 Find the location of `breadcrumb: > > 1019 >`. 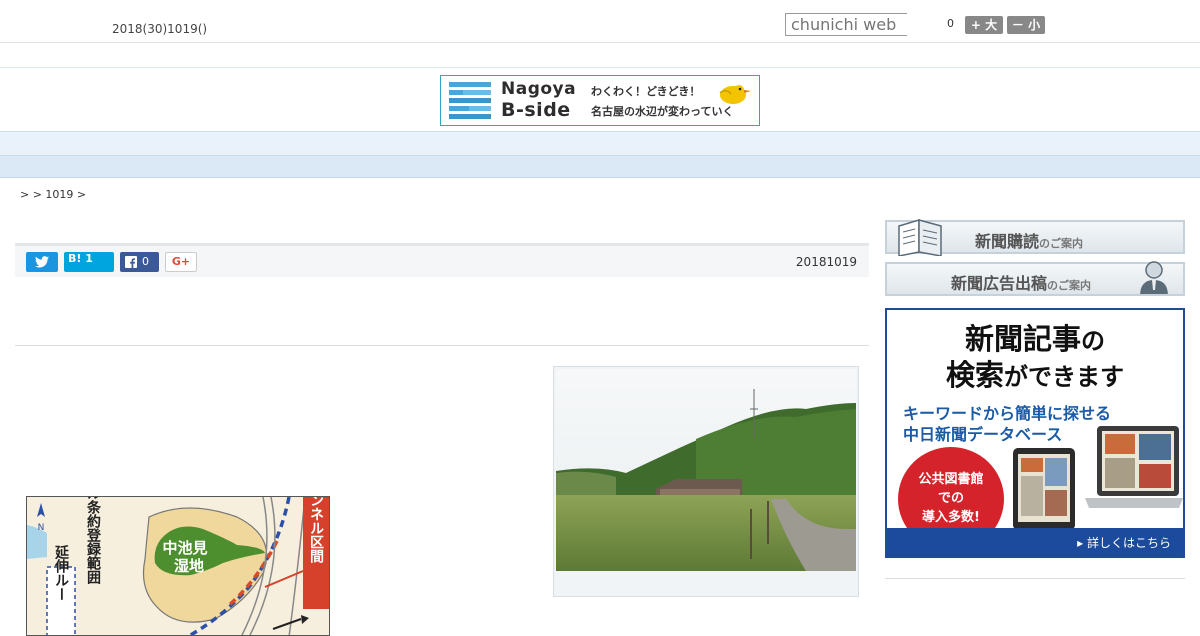

breadcrumb: > > 1019 > is located at coordinates (53, 194).